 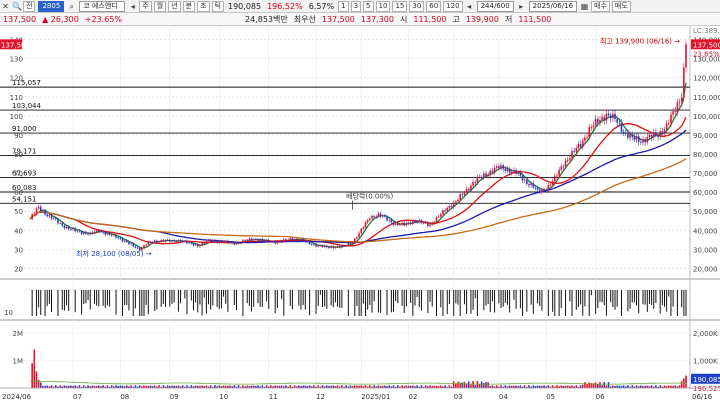 I want to click on minute-button-5: 5, so click(x=368, y=6).